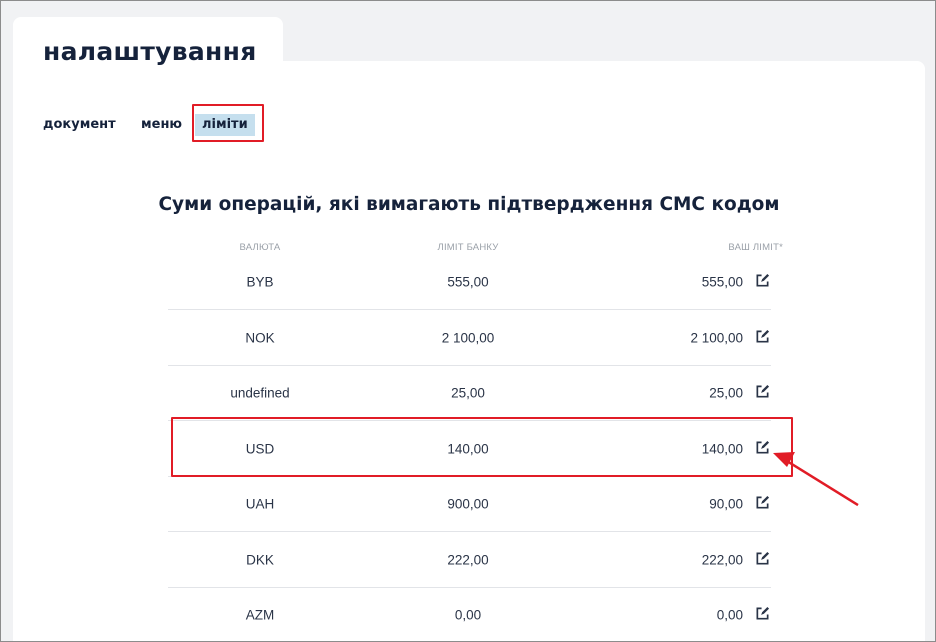 The height and width of the screenshot is (642, 936). Describe the element at coordinates (816, 479) in the screenshot. I see `annotation-arrow-icon` at that location.